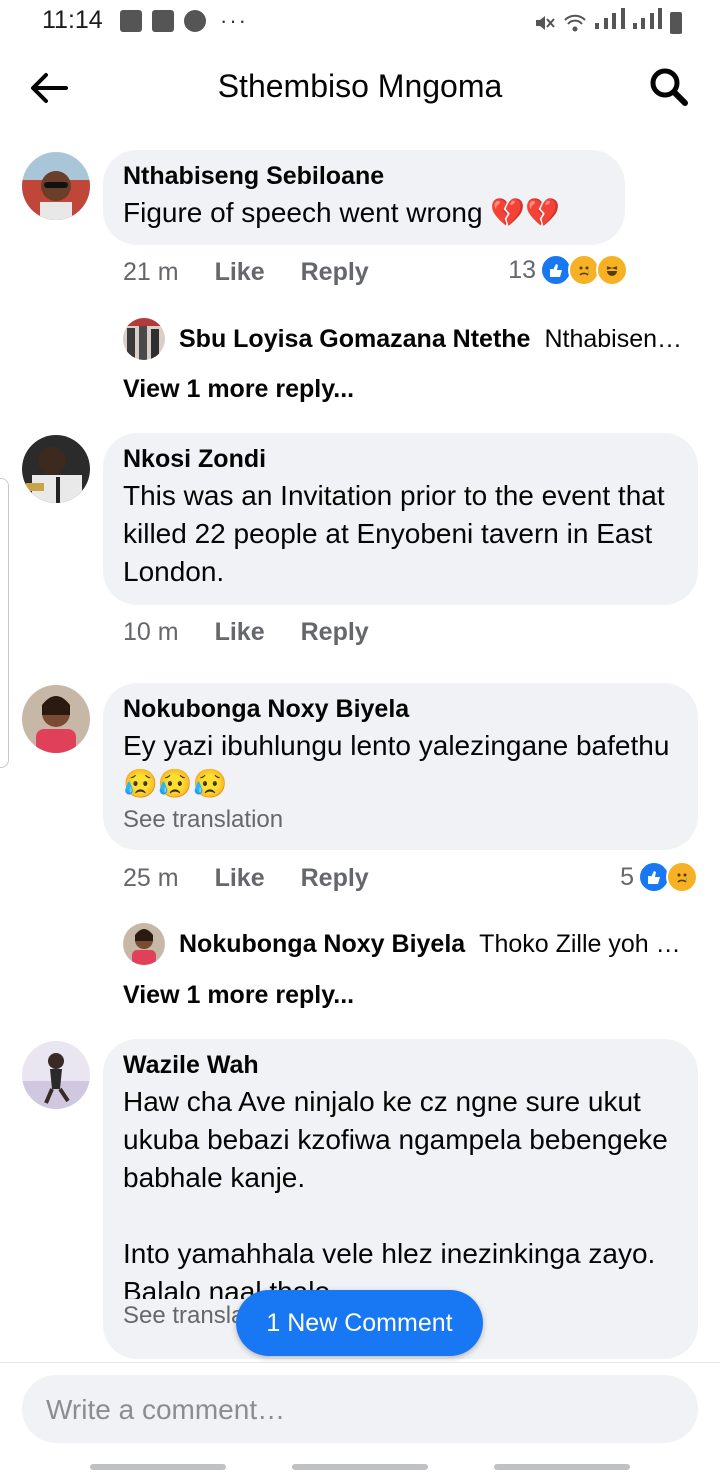 The height and width of the screenshot is (1481, 720). Describe the element at coordinates (627, 876) in the screenshot. I see `reaction-count: 5` at that location.